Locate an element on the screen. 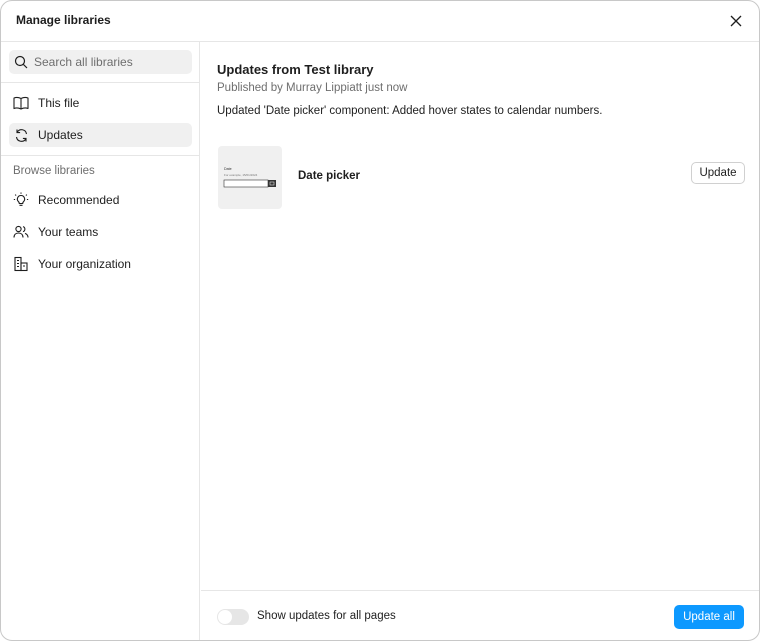 The width and height of the screenshot is (760, 641). show-all-pages-toggle is located at coordinates (233, 617).